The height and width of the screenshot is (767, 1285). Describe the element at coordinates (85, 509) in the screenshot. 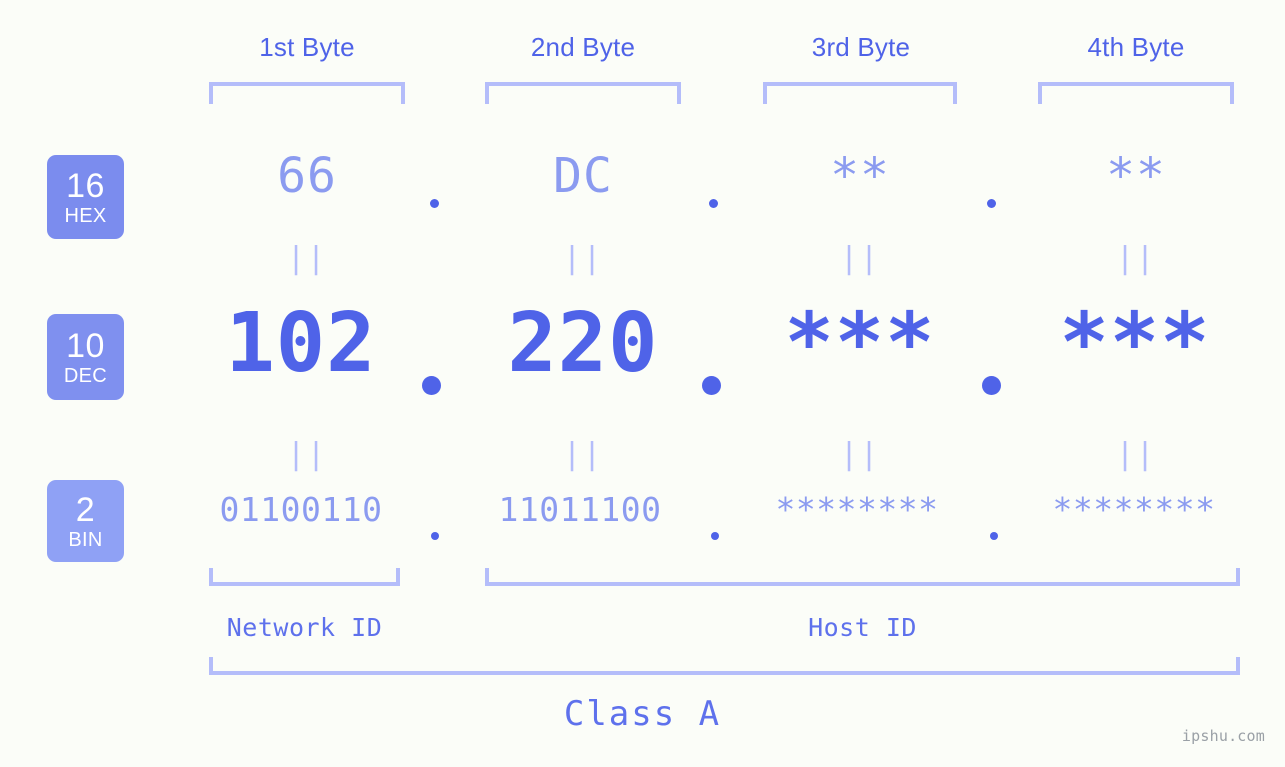

I see `base-badge-bin-number: 2` at that location.